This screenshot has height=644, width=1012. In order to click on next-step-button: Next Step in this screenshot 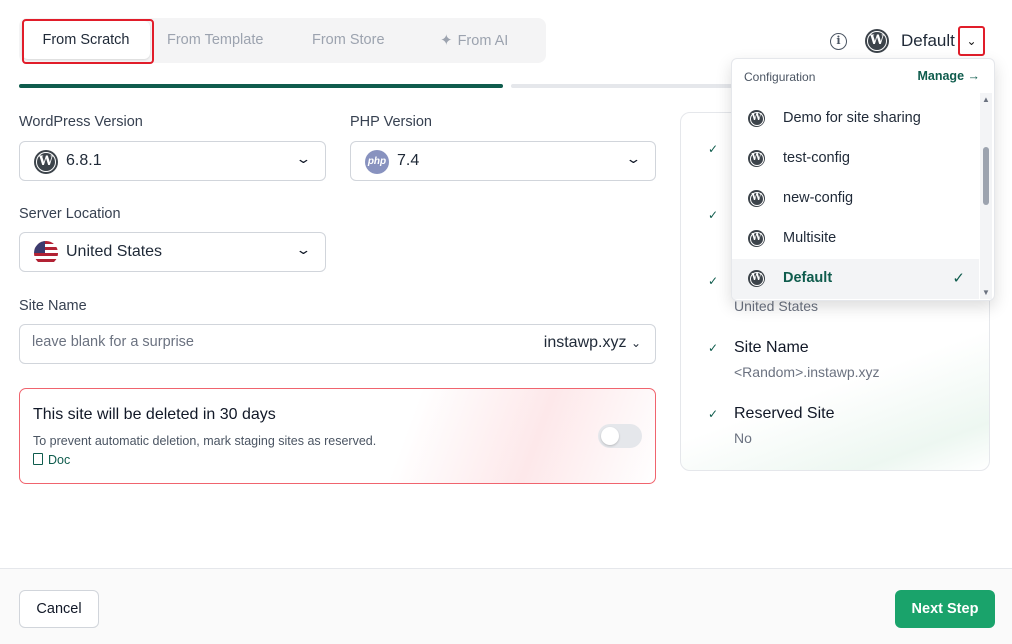, I will do `click(945, 609)`.